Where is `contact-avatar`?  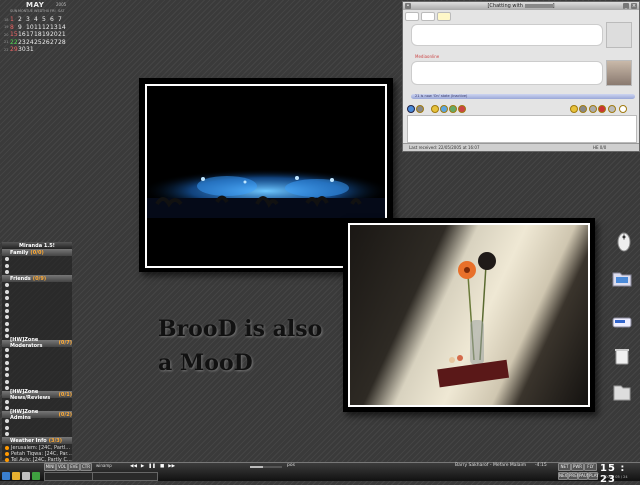
contact-avatar is located at coordinates (619, 35).